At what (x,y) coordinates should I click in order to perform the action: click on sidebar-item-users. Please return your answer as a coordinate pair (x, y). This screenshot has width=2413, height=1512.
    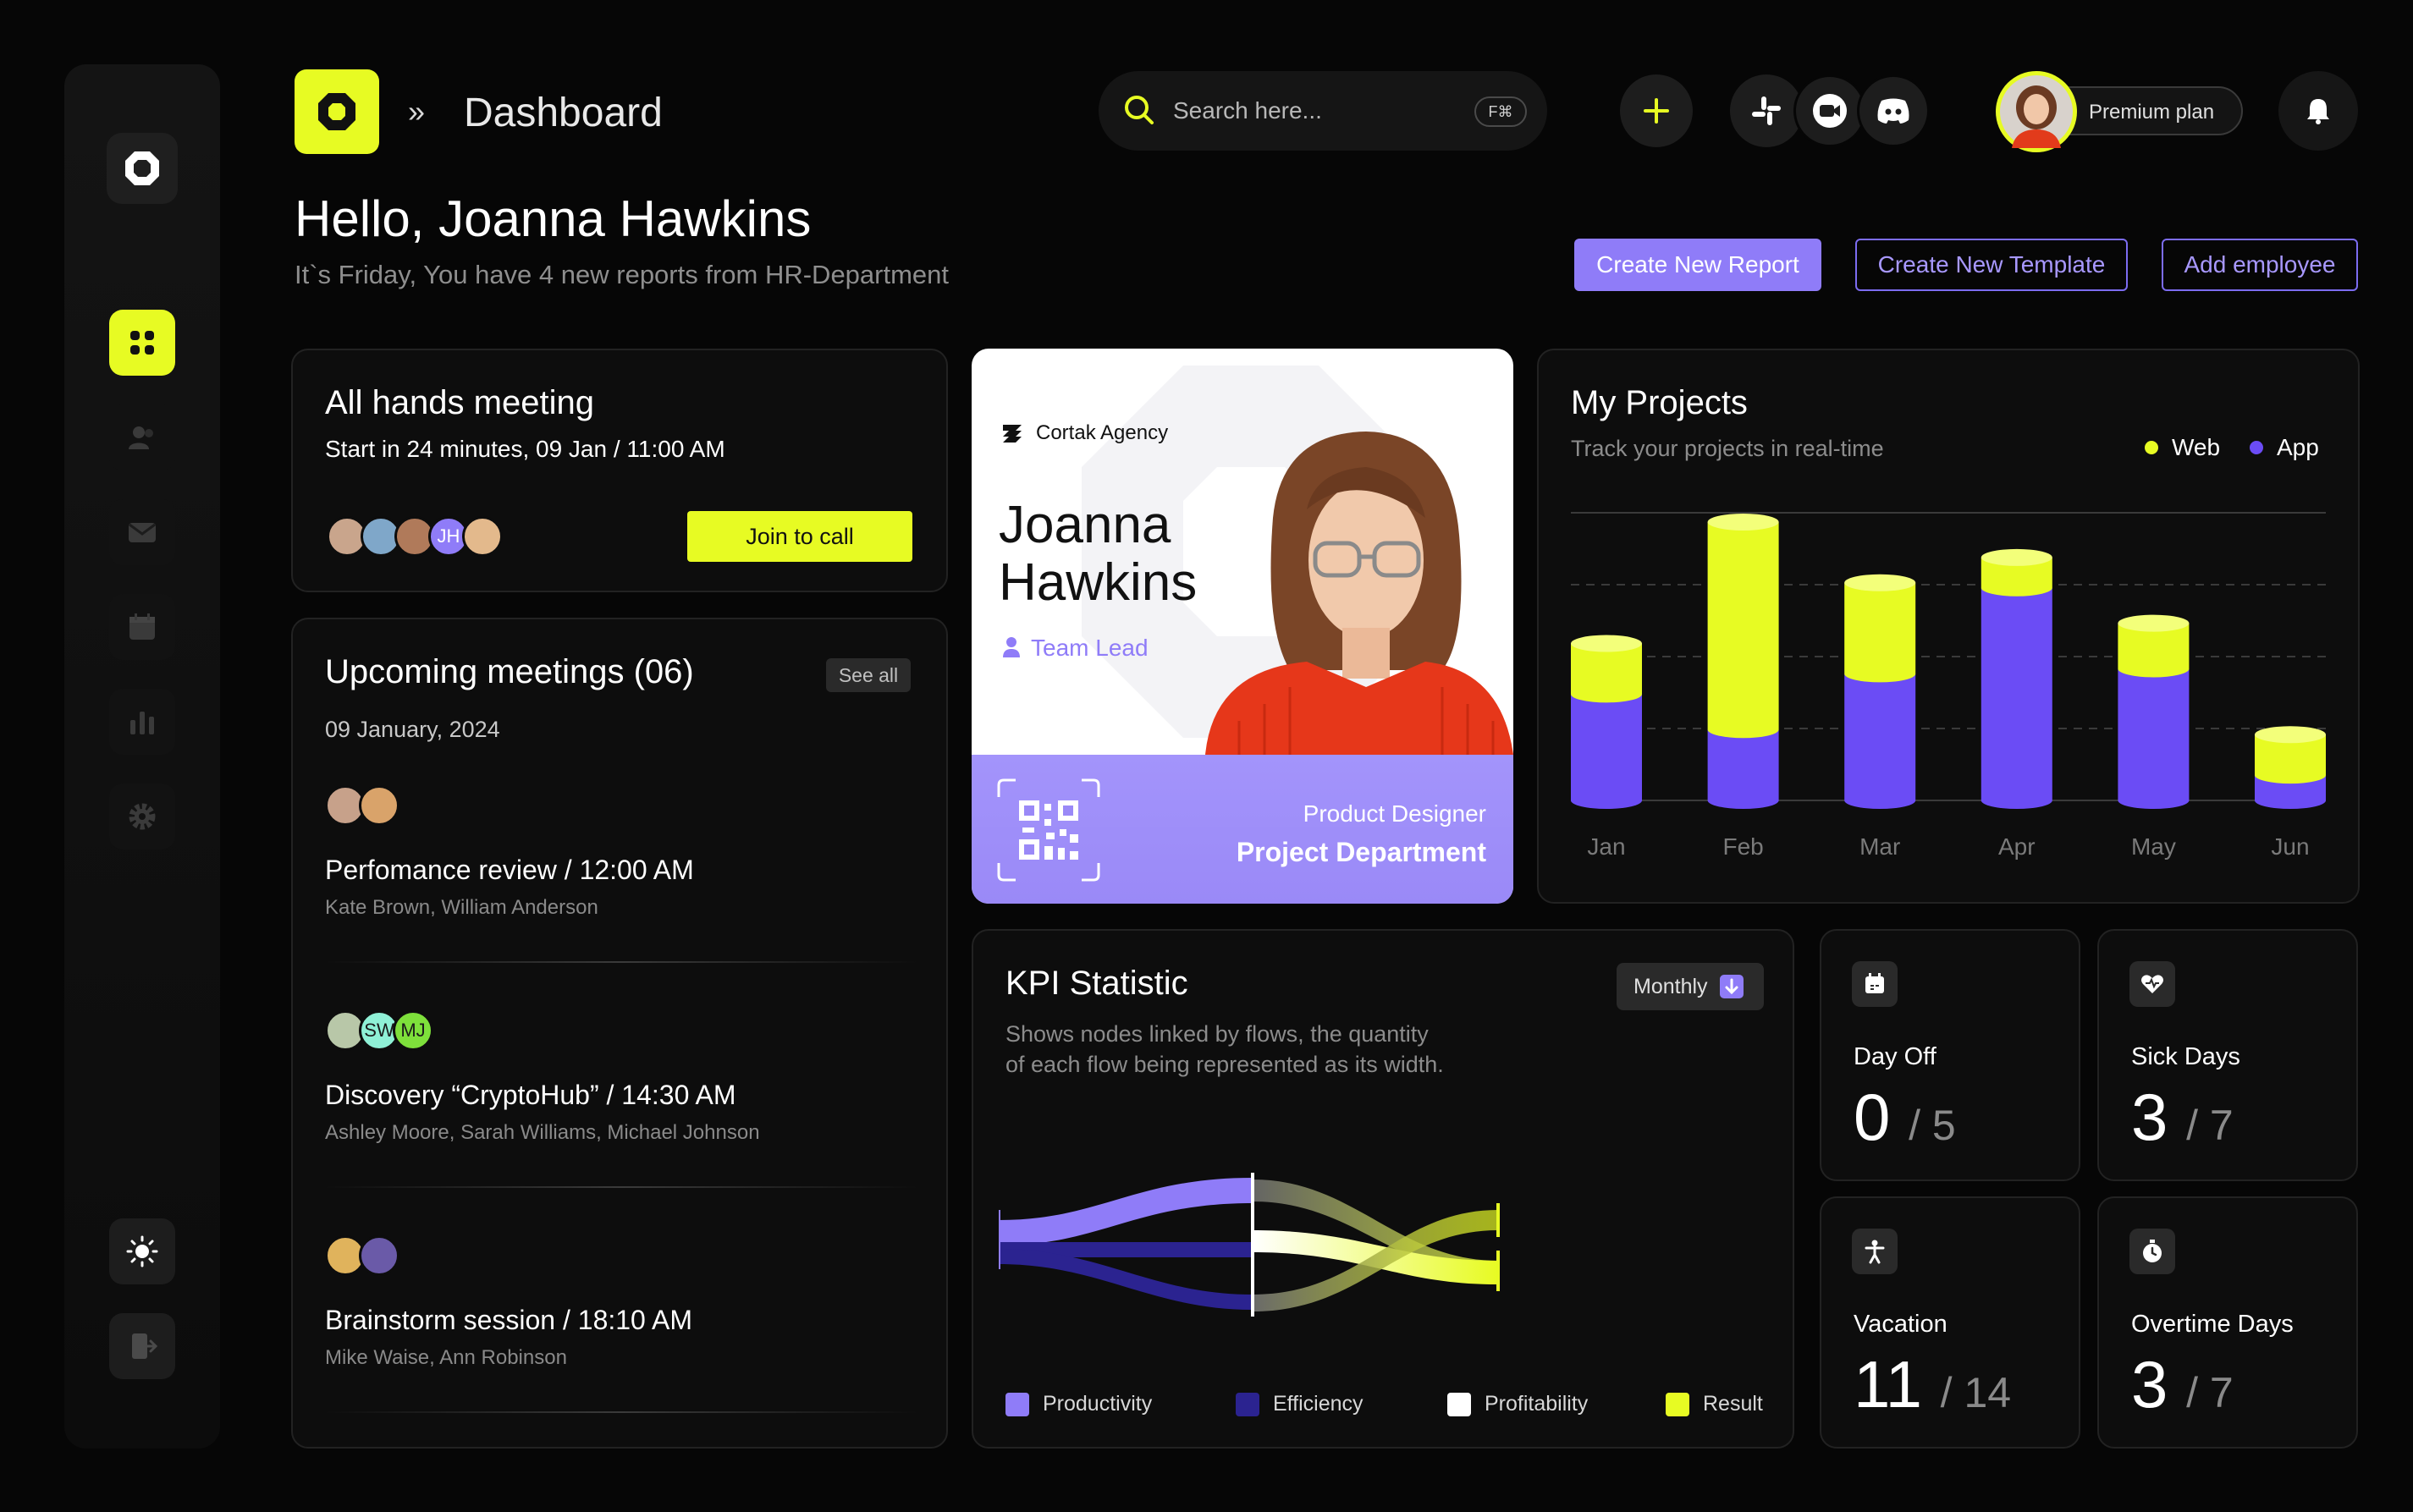
    Looking at the image, I should click on (142, 437).